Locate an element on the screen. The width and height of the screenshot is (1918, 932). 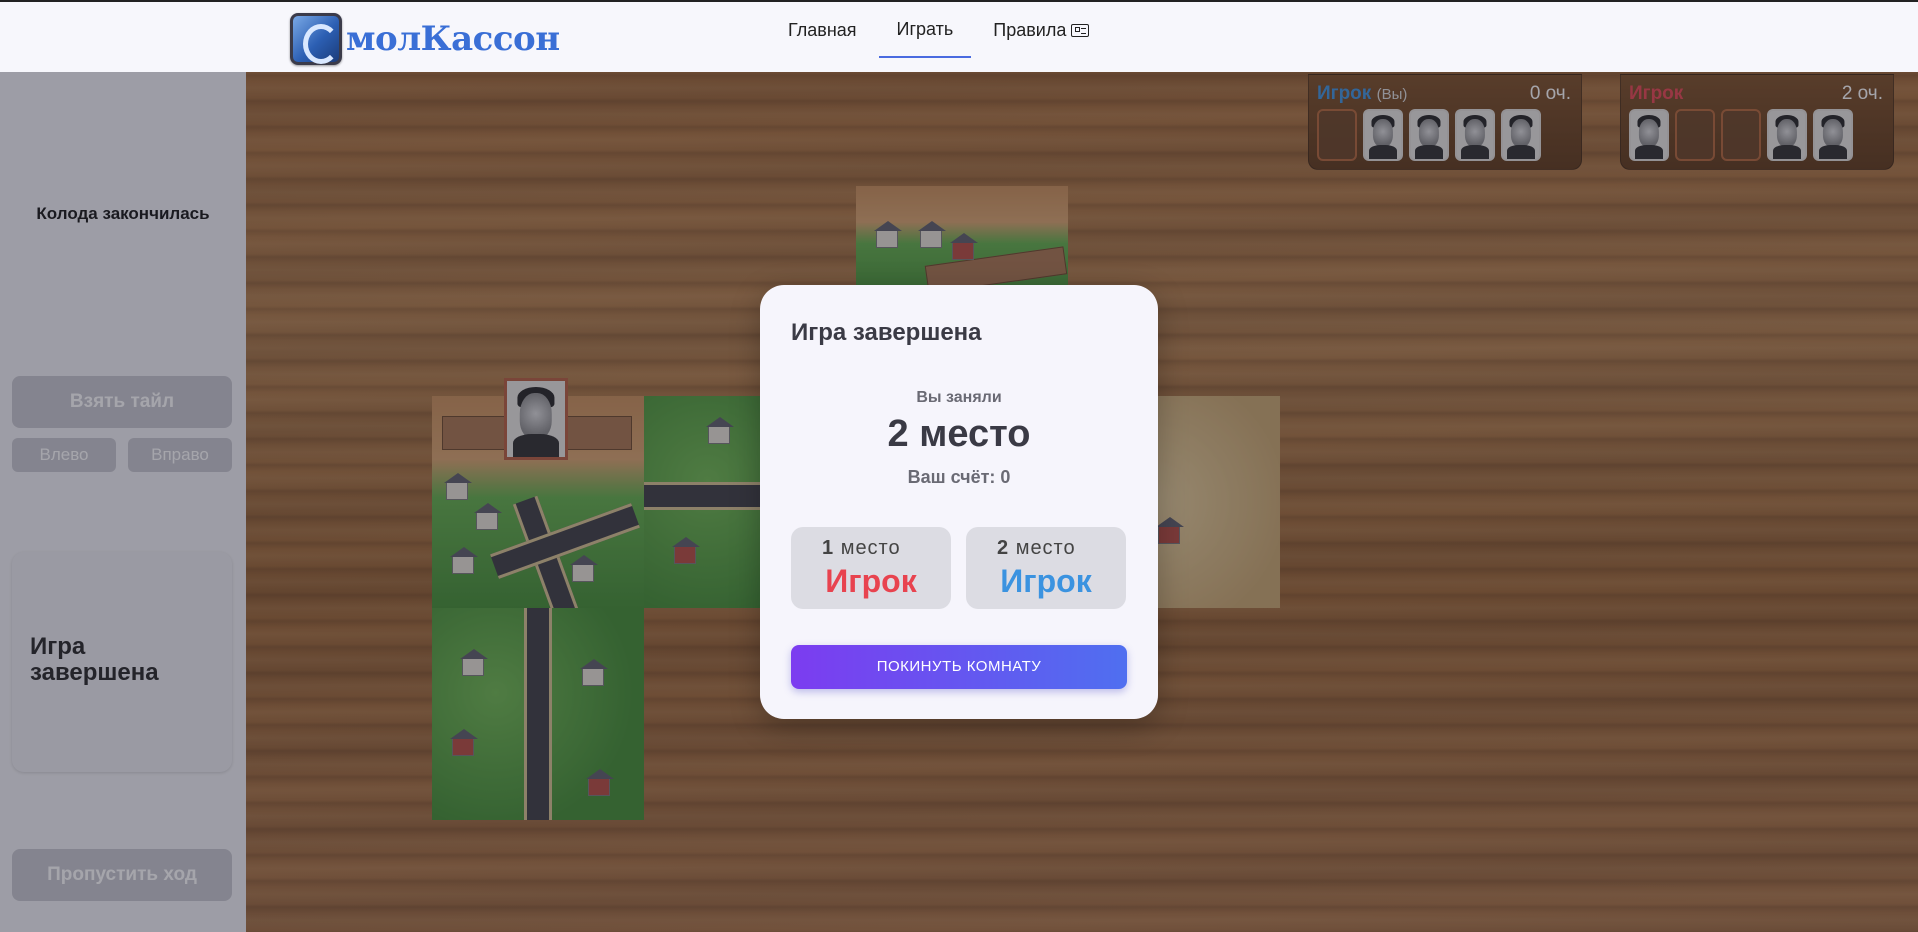
ranking-number: 2 is located at coordinates (1003, 548).